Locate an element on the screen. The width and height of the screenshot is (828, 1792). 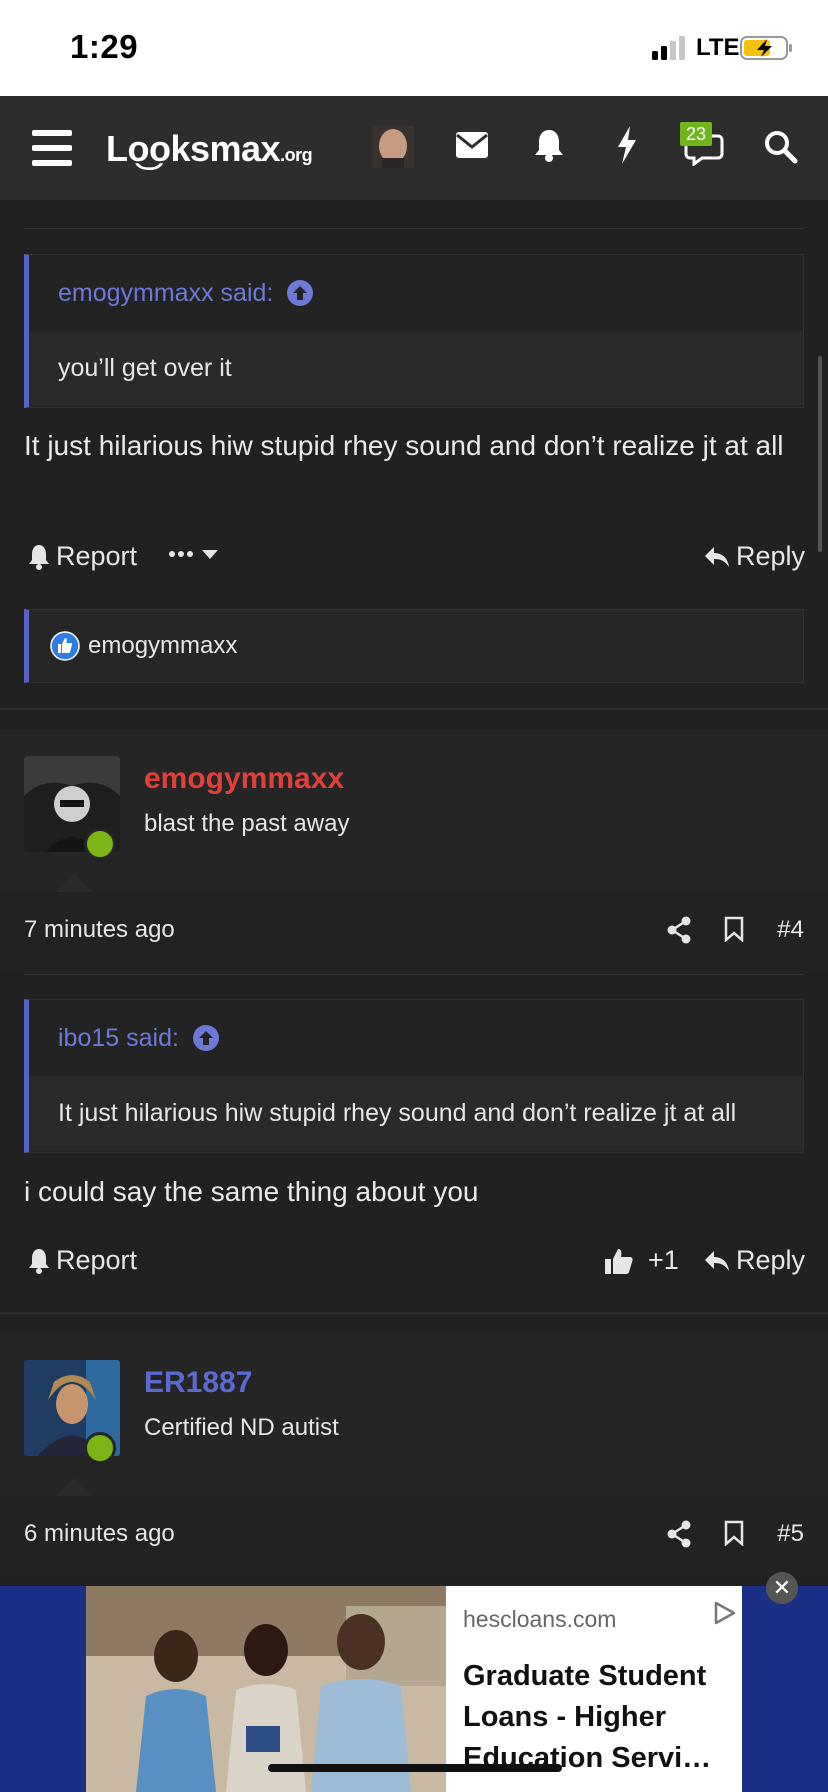
close-icon: ✕ is located at coordinates (782, 1587).